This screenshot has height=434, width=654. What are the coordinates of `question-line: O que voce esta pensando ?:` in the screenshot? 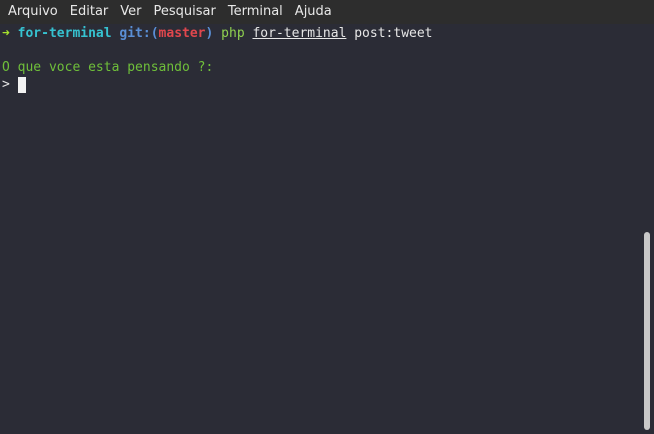 It's located at (321, 67).